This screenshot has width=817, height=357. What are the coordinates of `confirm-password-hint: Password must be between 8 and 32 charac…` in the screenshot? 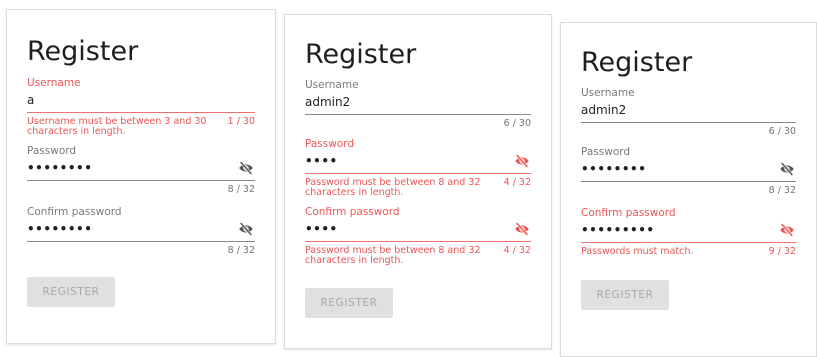 It's located at (418, 256).